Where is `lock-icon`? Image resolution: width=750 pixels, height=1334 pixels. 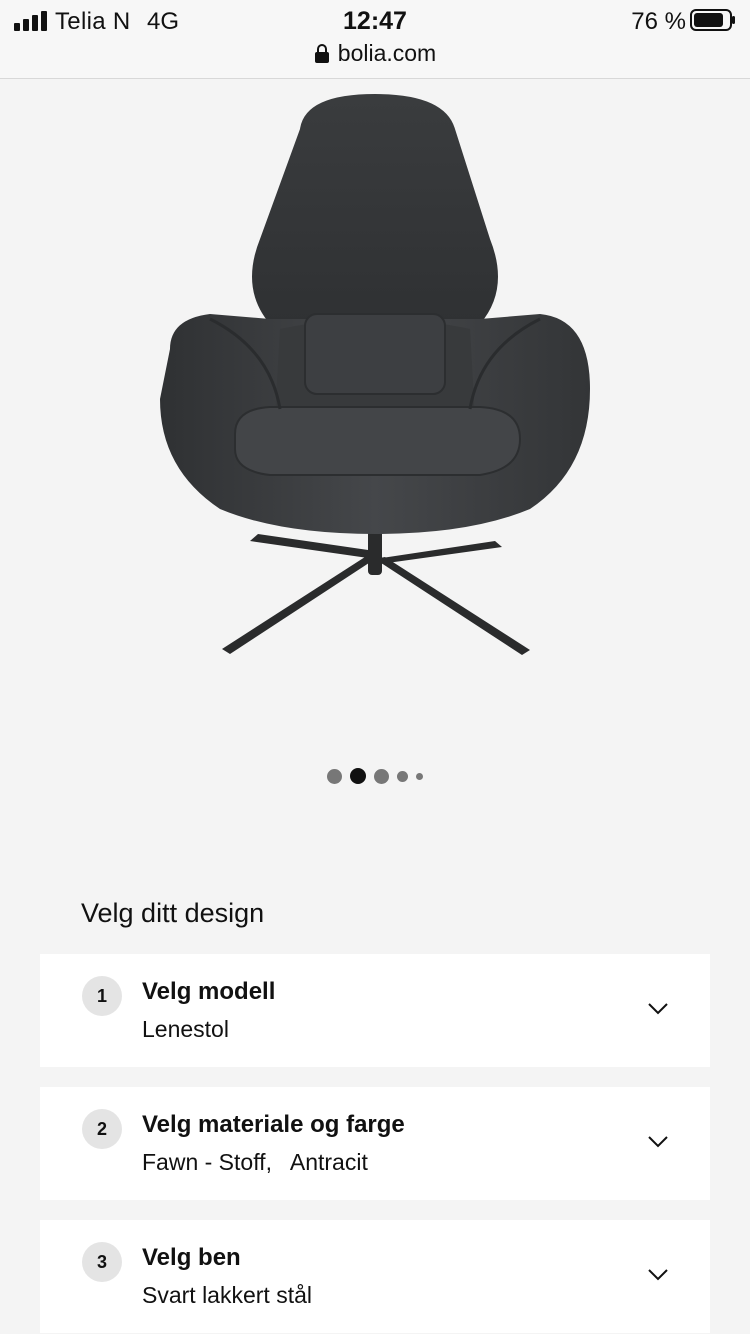 lock-icon is located at coordinates (321, 53).